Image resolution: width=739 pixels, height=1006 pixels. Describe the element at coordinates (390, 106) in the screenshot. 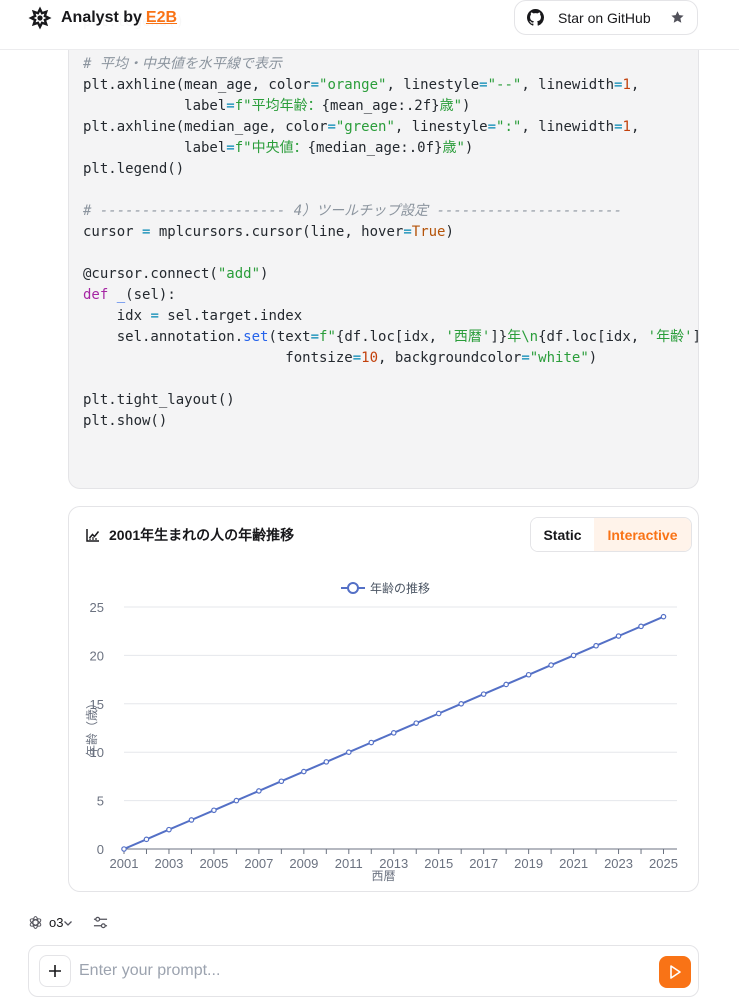

I see `code-line: label=f"平均年齢：{mean_age:.2f}歳")` at that location.